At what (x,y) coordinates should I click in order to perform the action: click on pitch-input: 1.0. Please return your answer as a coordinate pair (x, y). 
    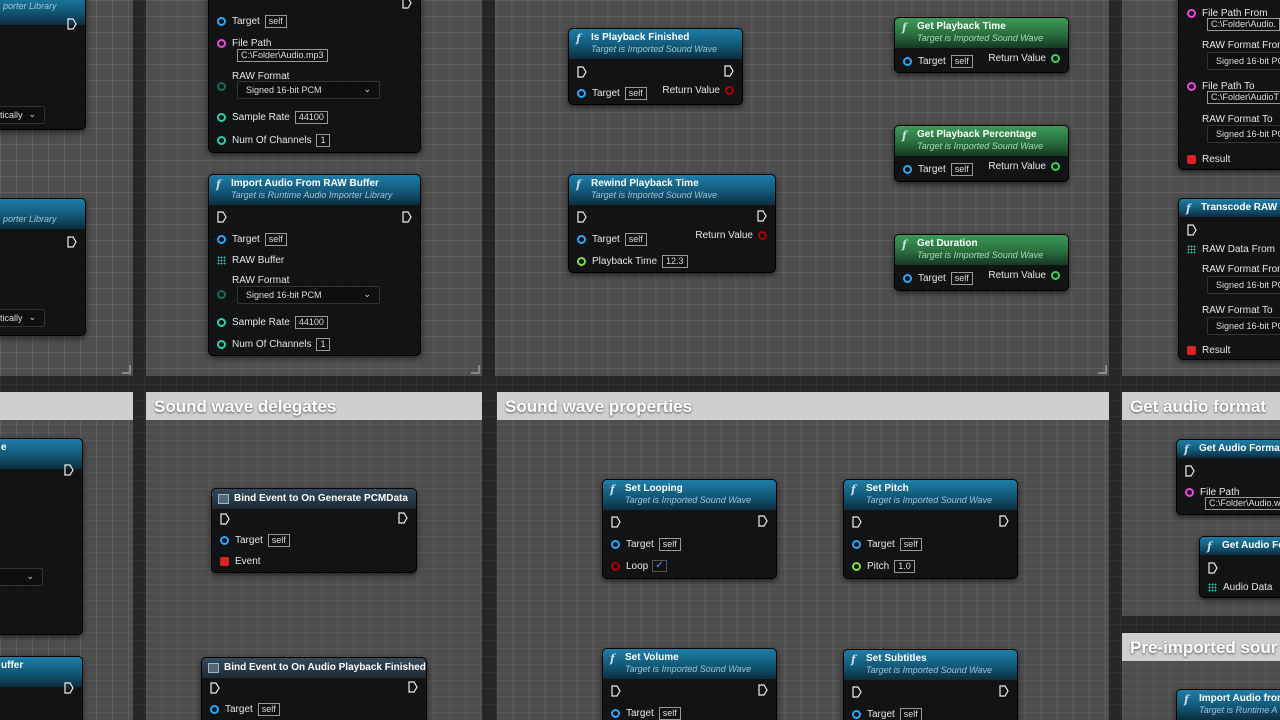
    Looking at the image, I should click on (904, 566).